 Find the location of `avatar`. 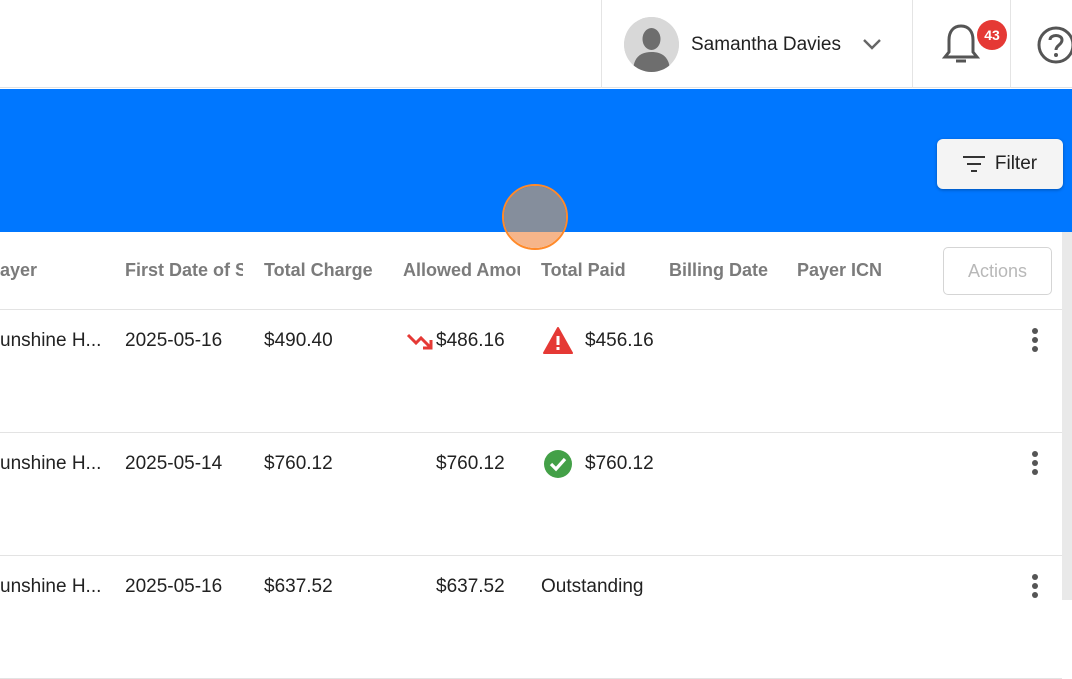

avatar is located at coordinates (651, 44).